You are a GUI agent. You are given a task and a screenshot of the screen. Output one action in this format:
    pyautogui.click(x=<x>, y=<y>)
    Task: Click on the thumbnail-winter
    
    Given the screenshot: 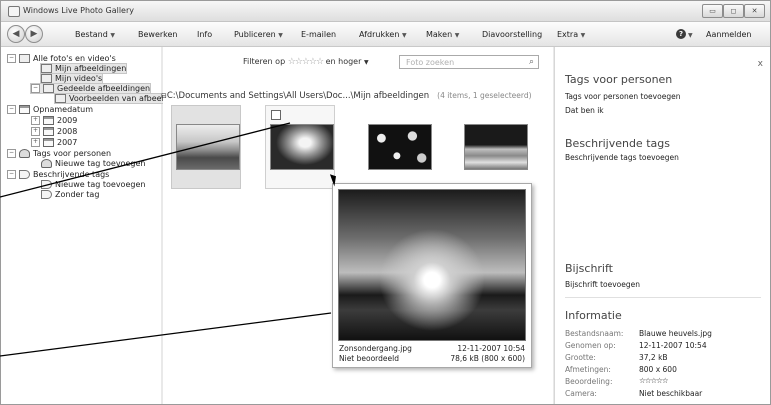 What is the action you would take?
    pyautogui.click(x=494, y=147)
    